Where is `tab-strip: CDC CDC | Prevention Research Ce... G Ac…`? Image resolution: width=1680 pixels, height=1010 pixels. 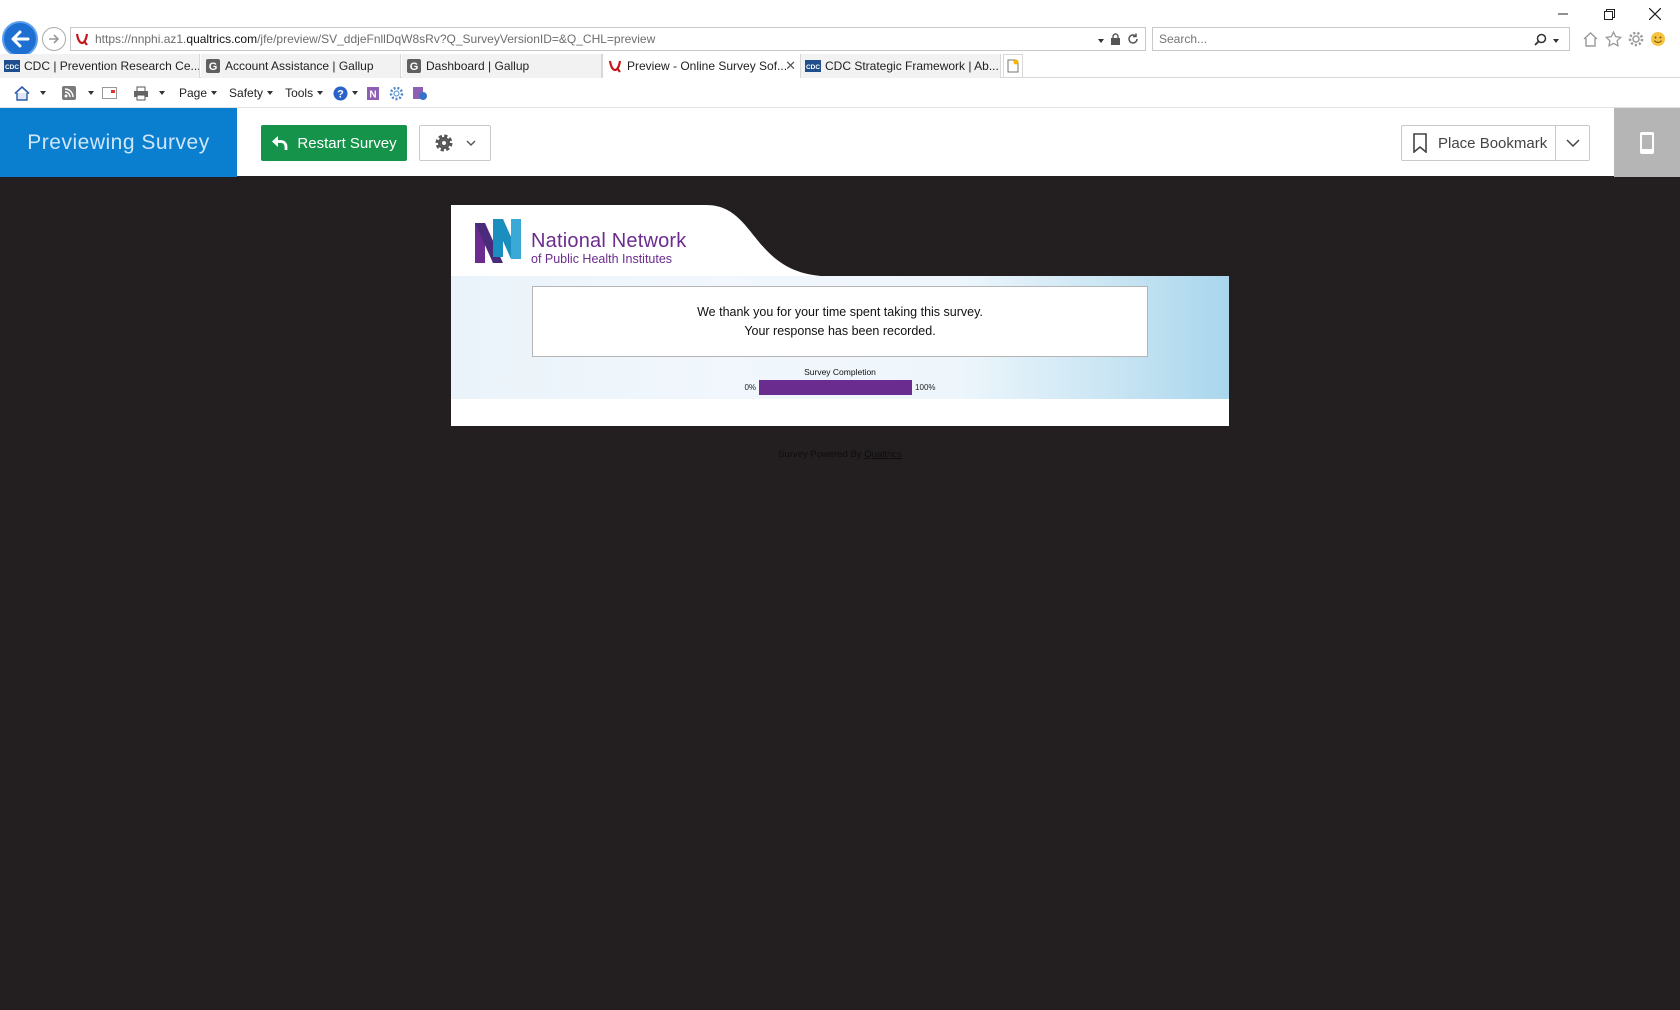
tab-strip: CDC CDC | Prevention Research Ce... G Ac… is located at coordinates (840, 66).